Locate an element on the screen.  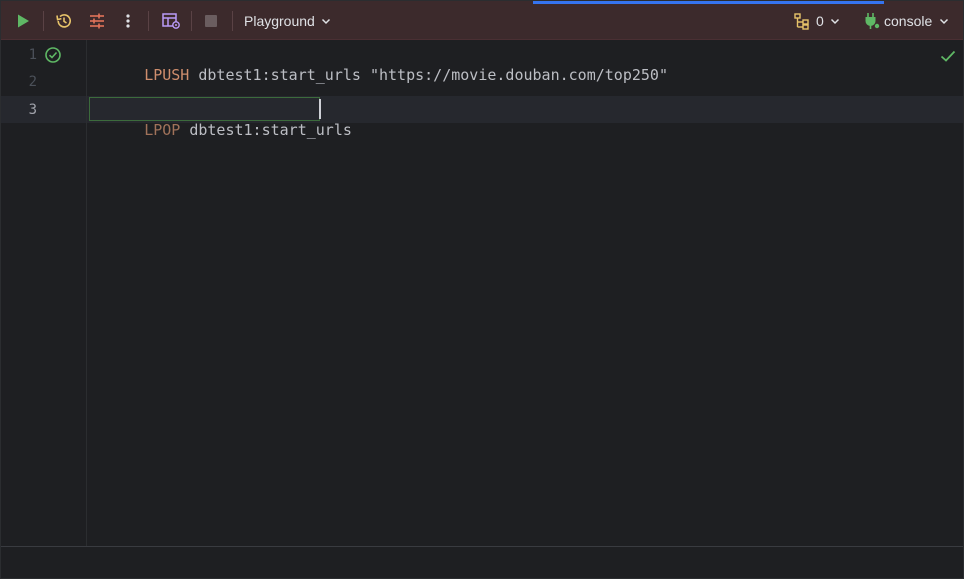
text-caret is located at coordinates (320, 109).